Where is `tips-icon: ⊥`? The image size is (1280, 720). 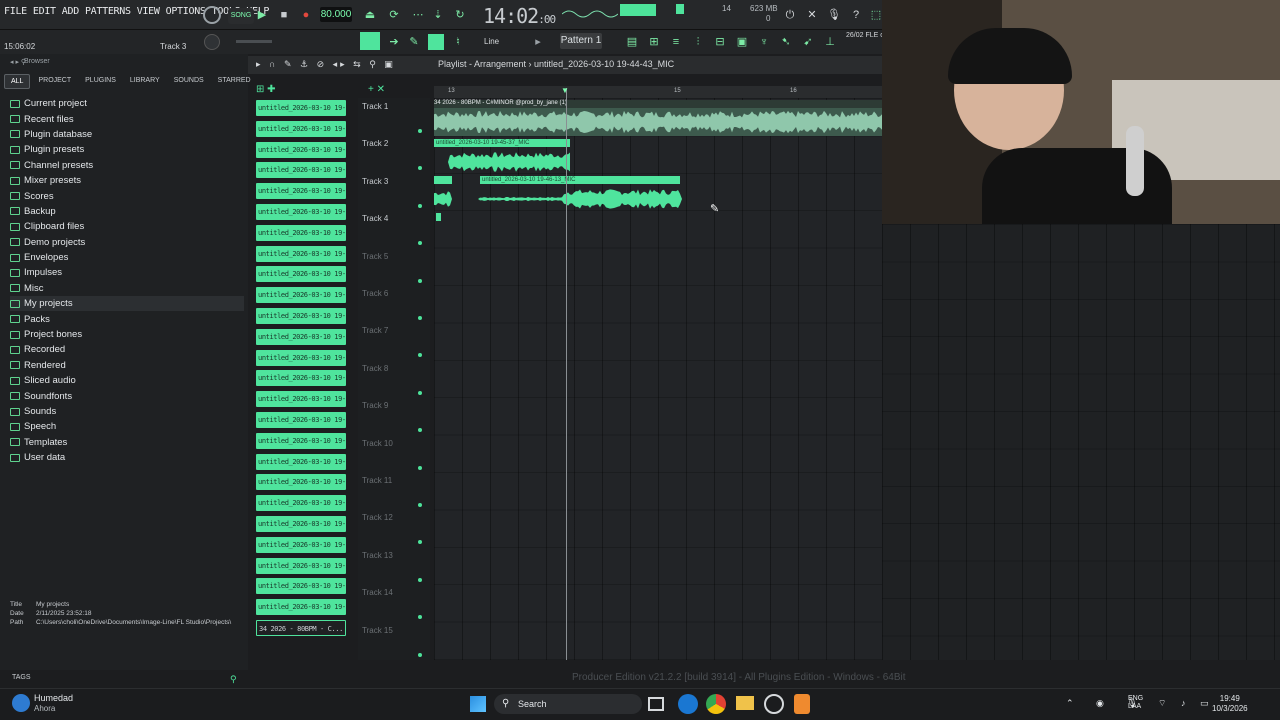
tips-icon: ⊥ is located at coordinates (830, 42).